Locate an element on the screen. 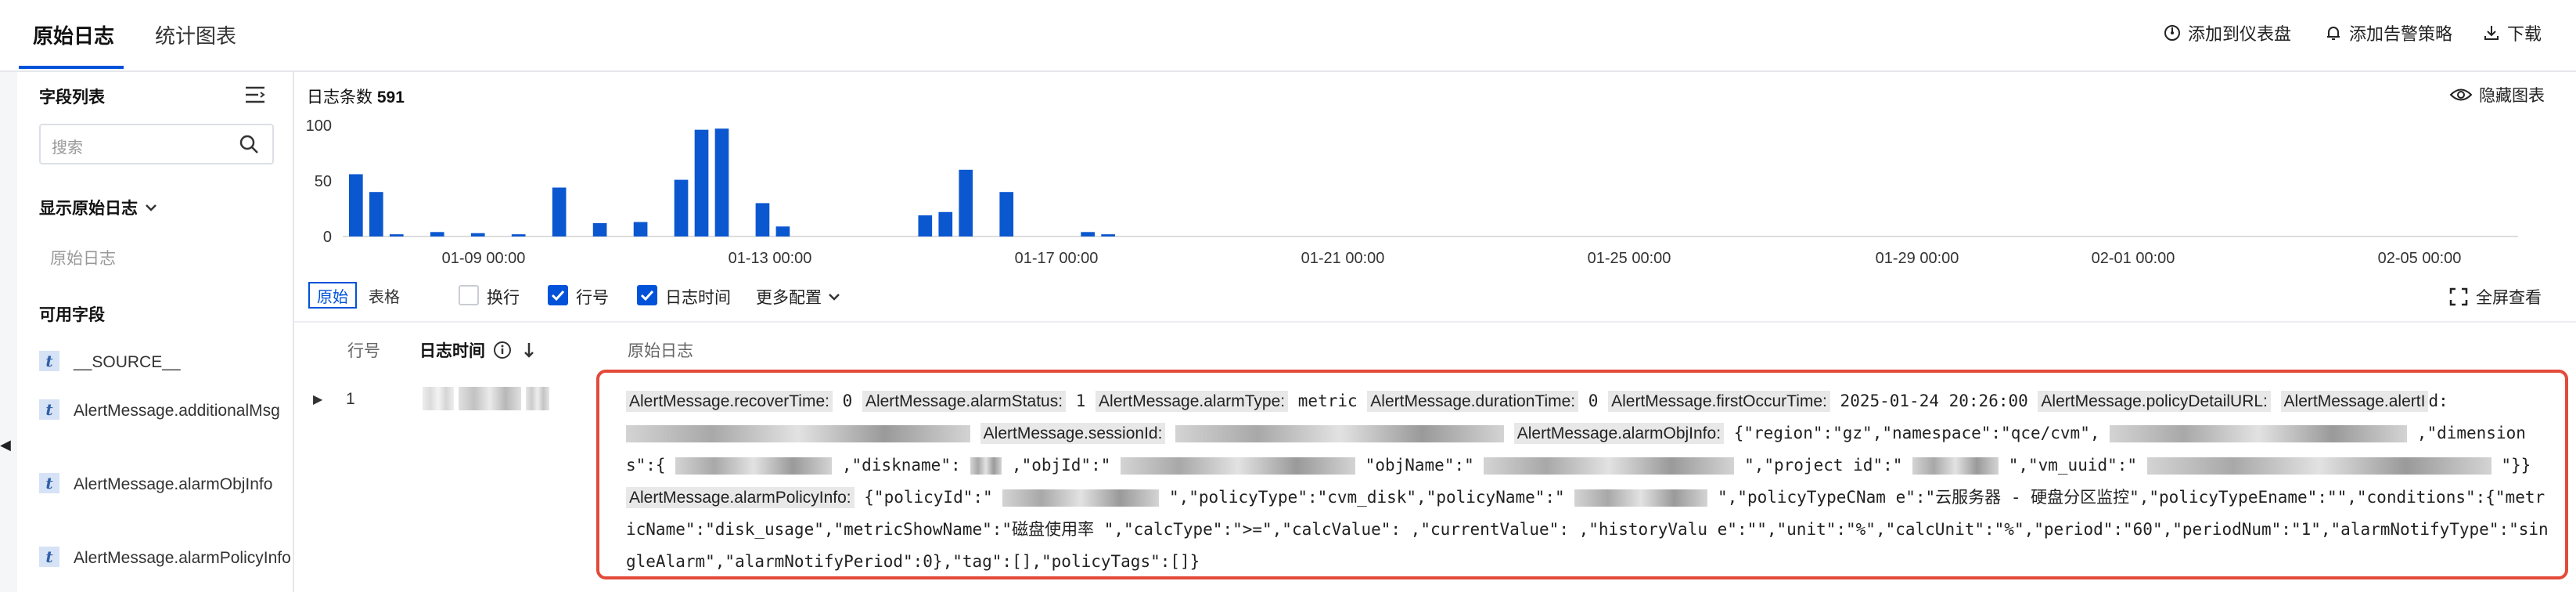  field-name: AlertMessage.alarmPolicyInfo is located at coordinates (182, 558).